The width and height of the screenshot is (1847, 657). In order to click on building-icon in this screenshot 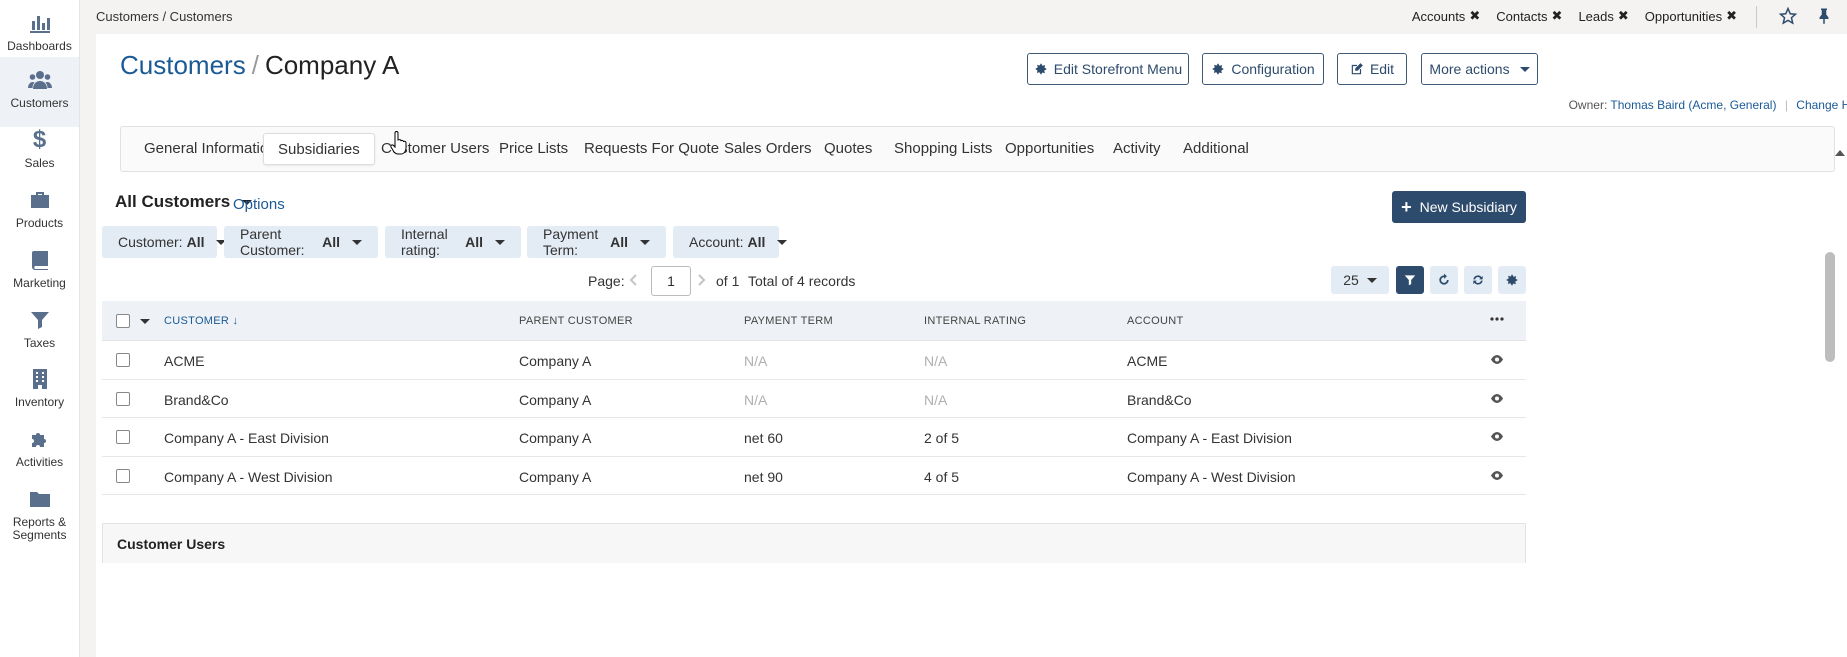, I will do `click(40, 379)`.